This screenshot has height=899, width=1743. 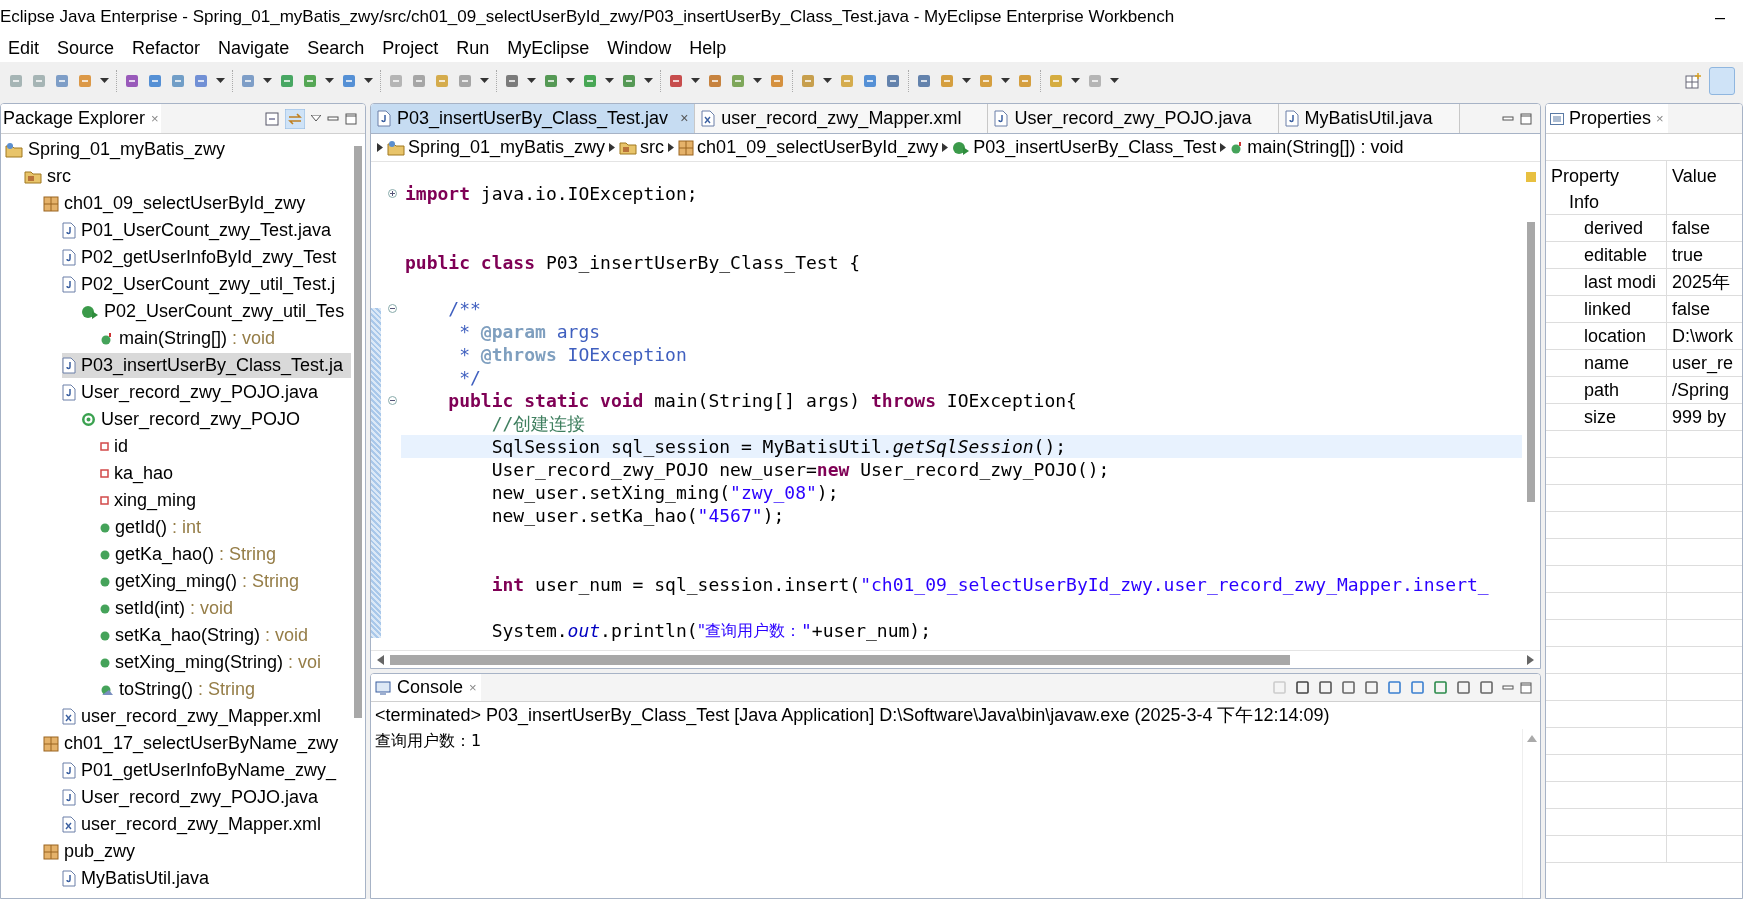 What do you see at coordinates (216, 311) in the screenshot?
I see `tree-item: P02_UserCount_zwy_util_Tes` at bounding box center [216, 311].